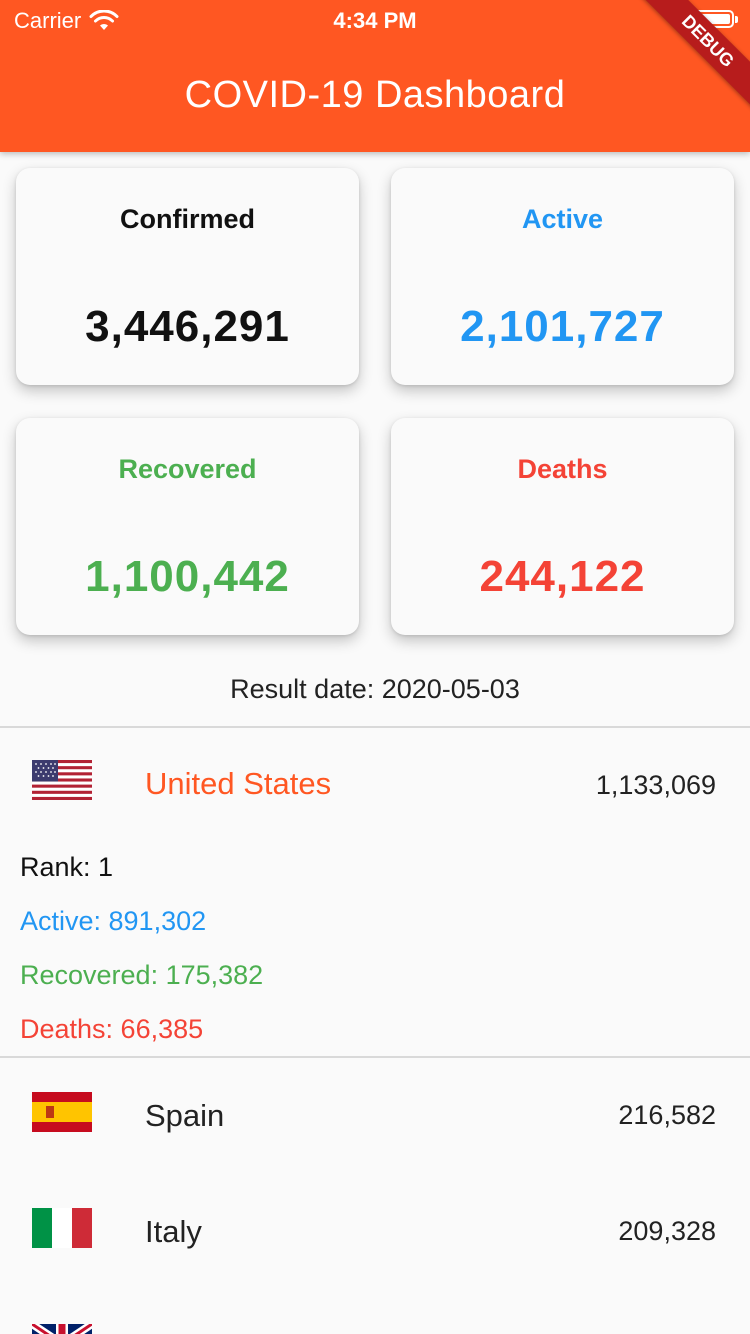 The image size is (750, 1334). Describe the element at coordinates (62, 1112) in the screenshot. I see `spain-flag-icon` at that location.